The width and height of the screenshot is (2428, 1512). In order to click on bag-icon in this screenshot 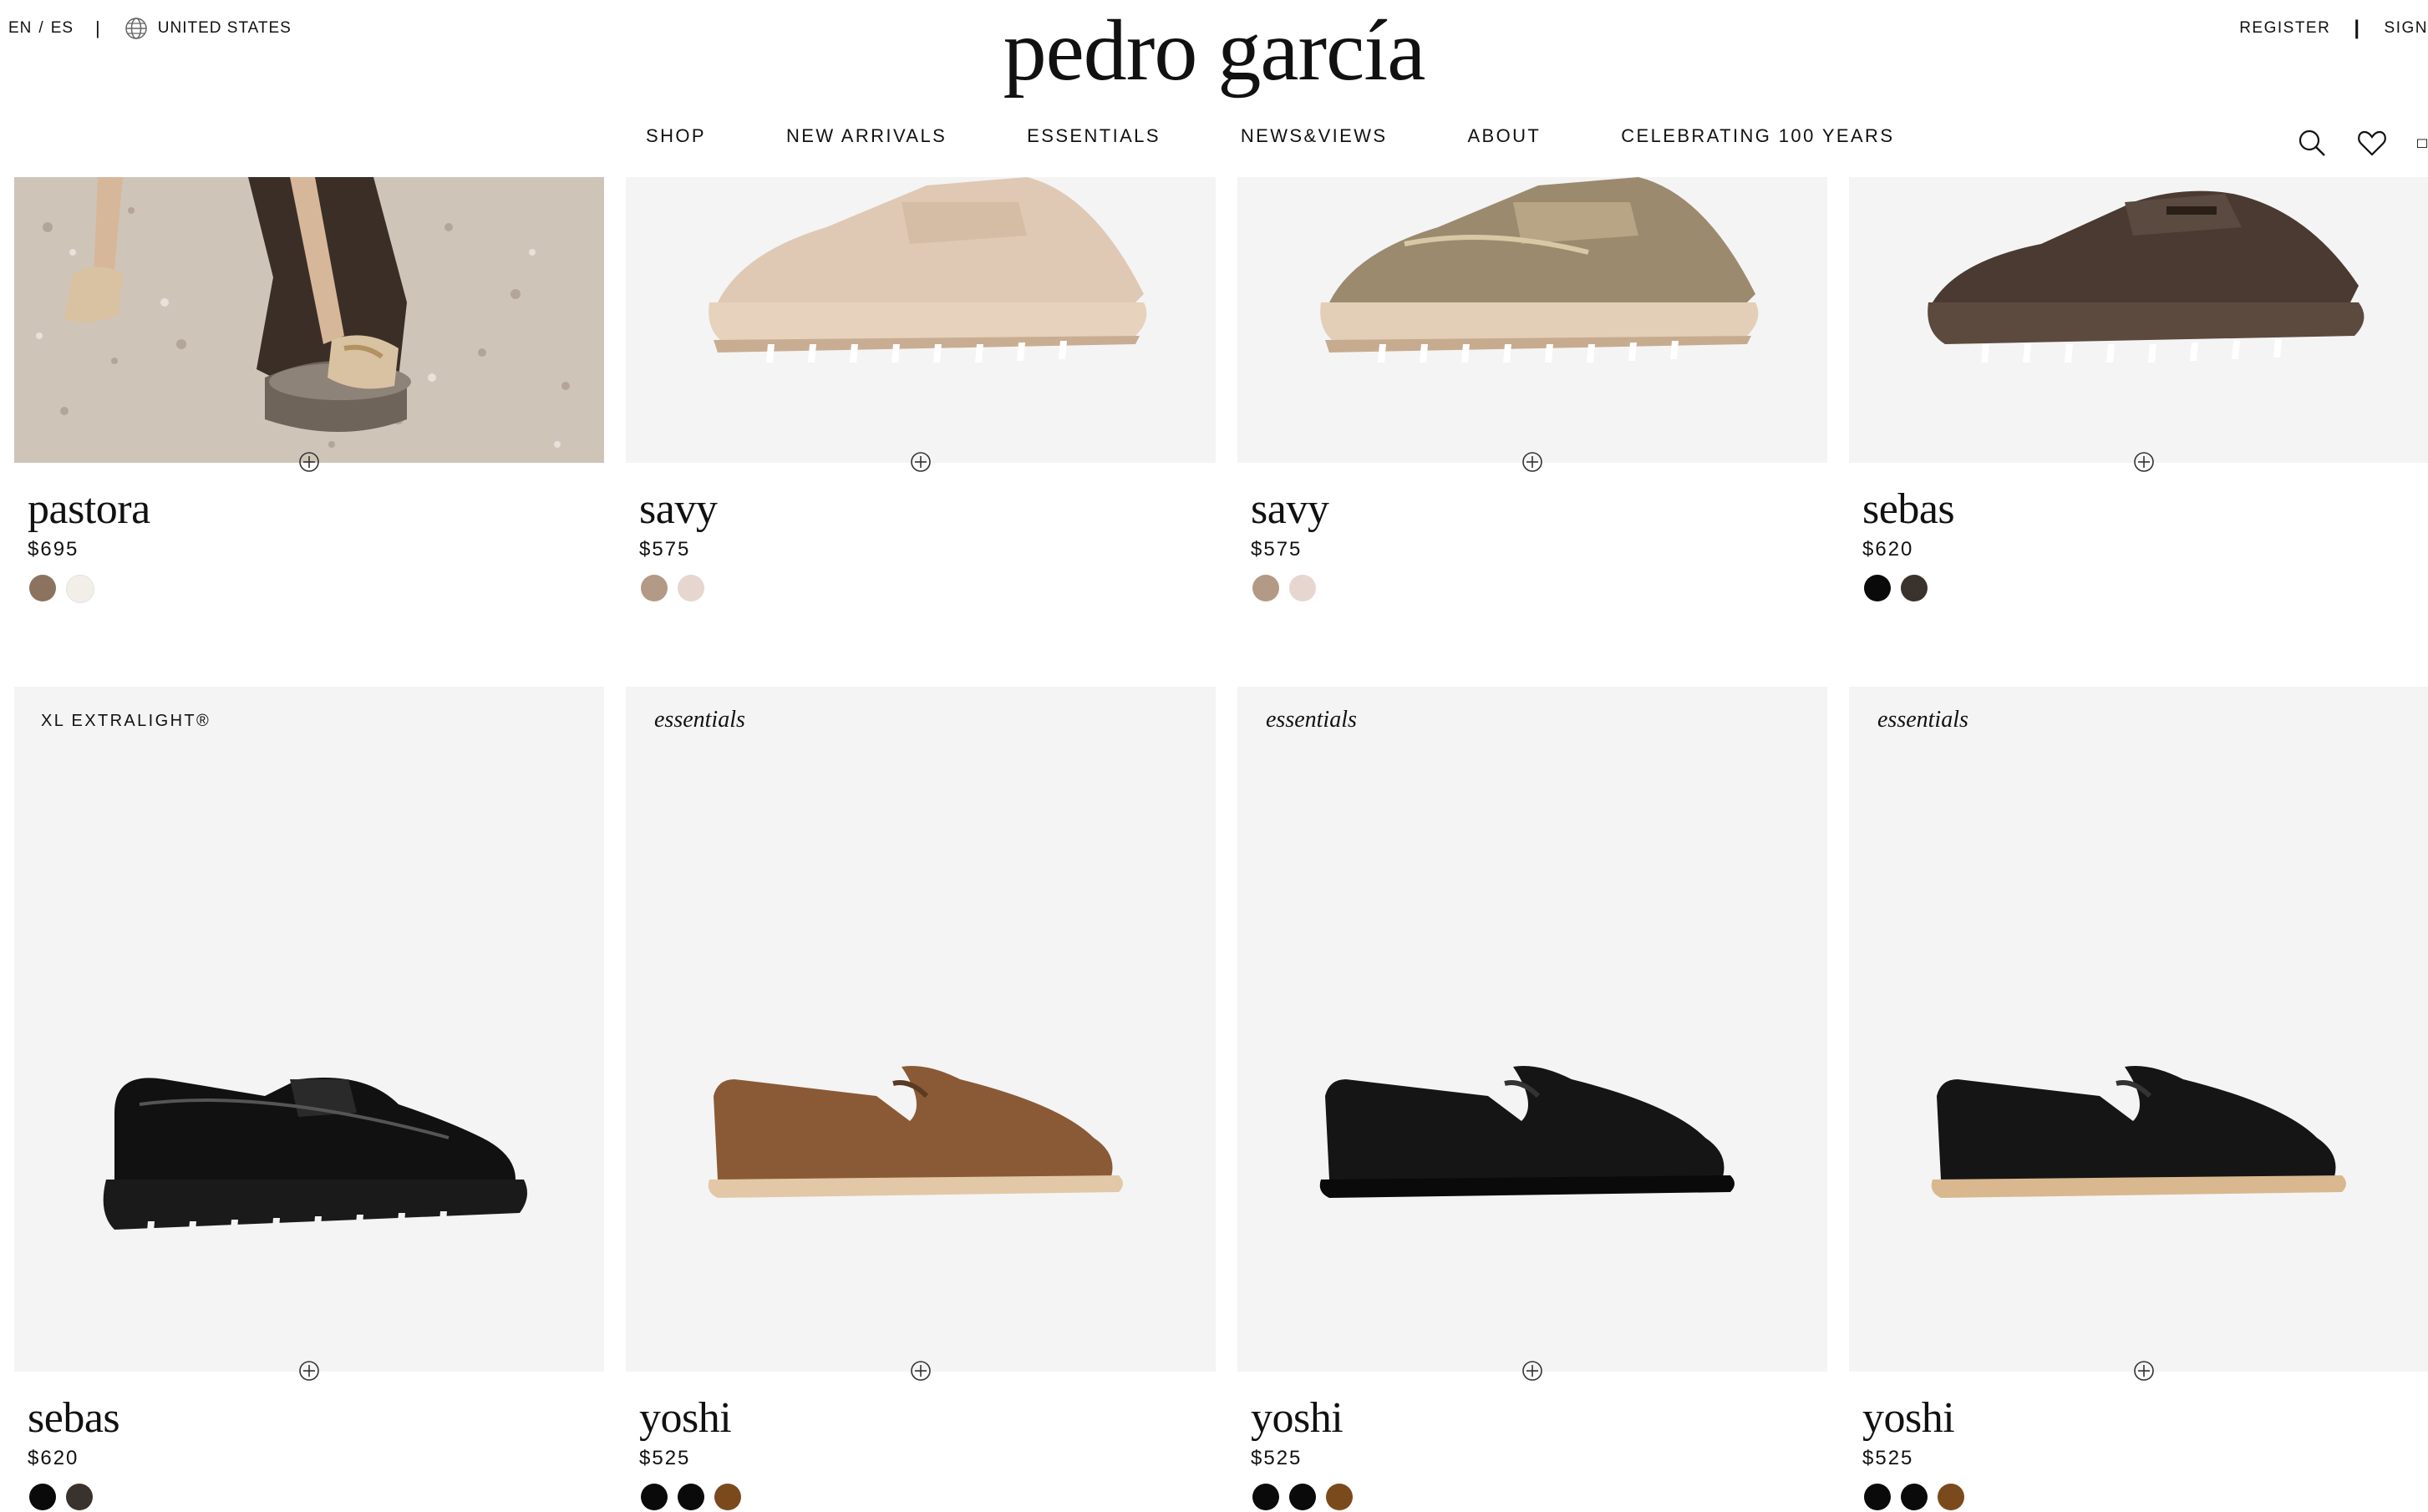, I will do `click(2422, 143)`.